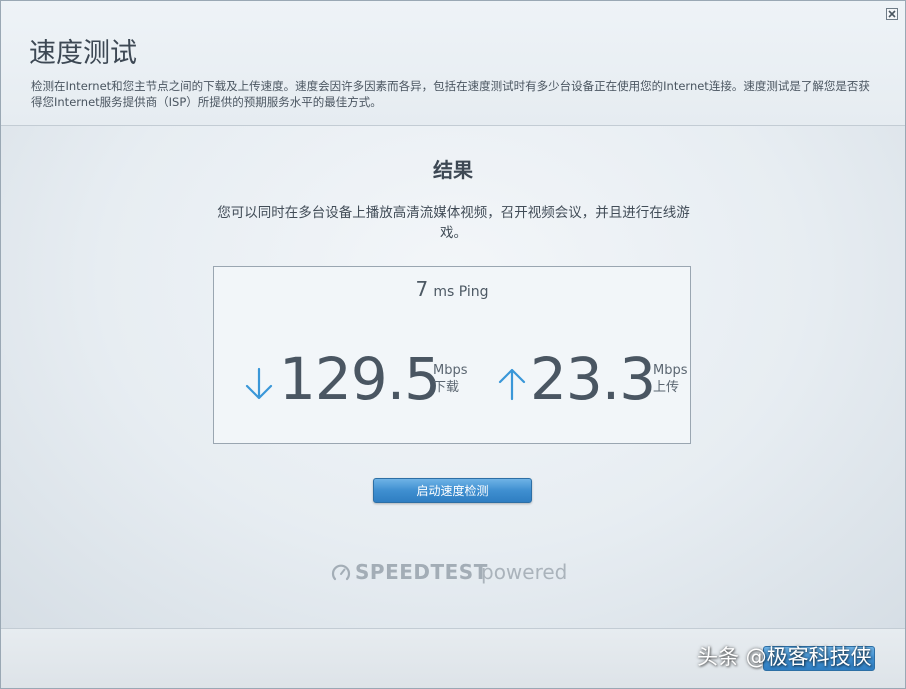 The height and width of the screenshot is (689, 906). What do you see at coordinates (452, 355) in the screenshot?
I see `result-panel: 7 ms Ping 129.5 Mbps 下载 23.3 Mbps 上传` at bounding box center [452, 355].